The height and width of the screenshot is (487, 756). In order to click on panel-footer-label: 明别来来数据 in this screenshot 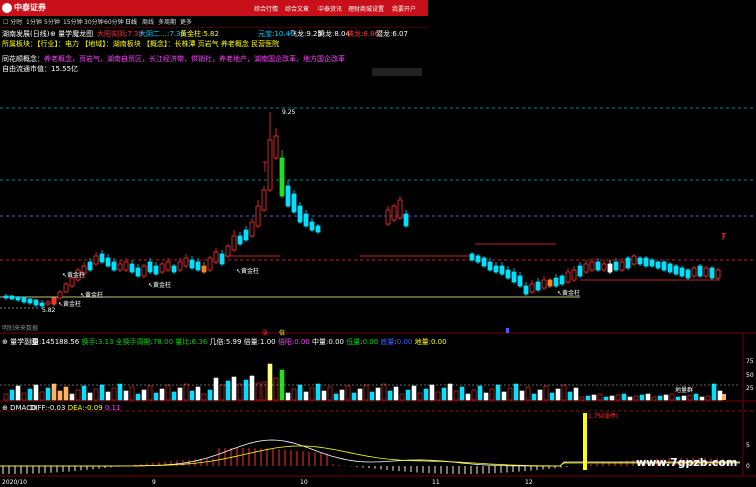, I will do `click(20, 328)`.